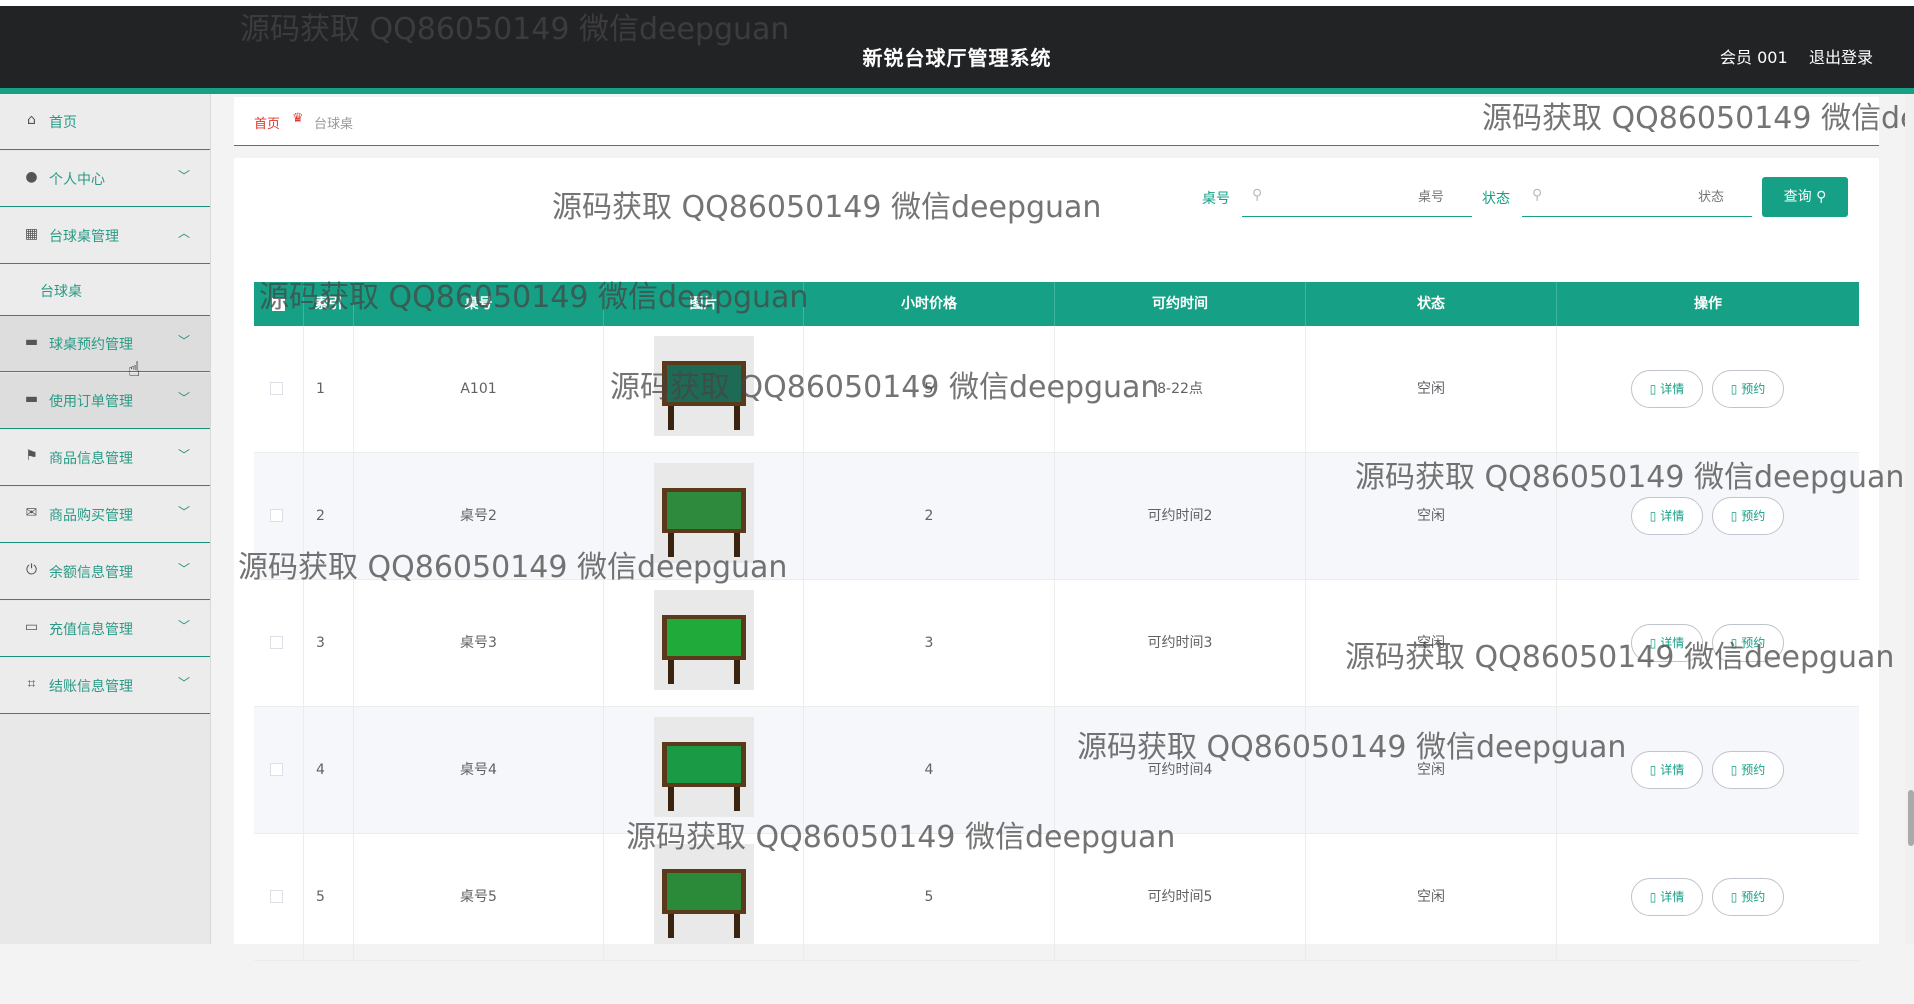 The width and height of the screenshot is (1914, 1004). What do you see at coordinates (1431, 304) in the screenshot?
I see `col-header-status: 状态` at bounding box center [1431, 304].